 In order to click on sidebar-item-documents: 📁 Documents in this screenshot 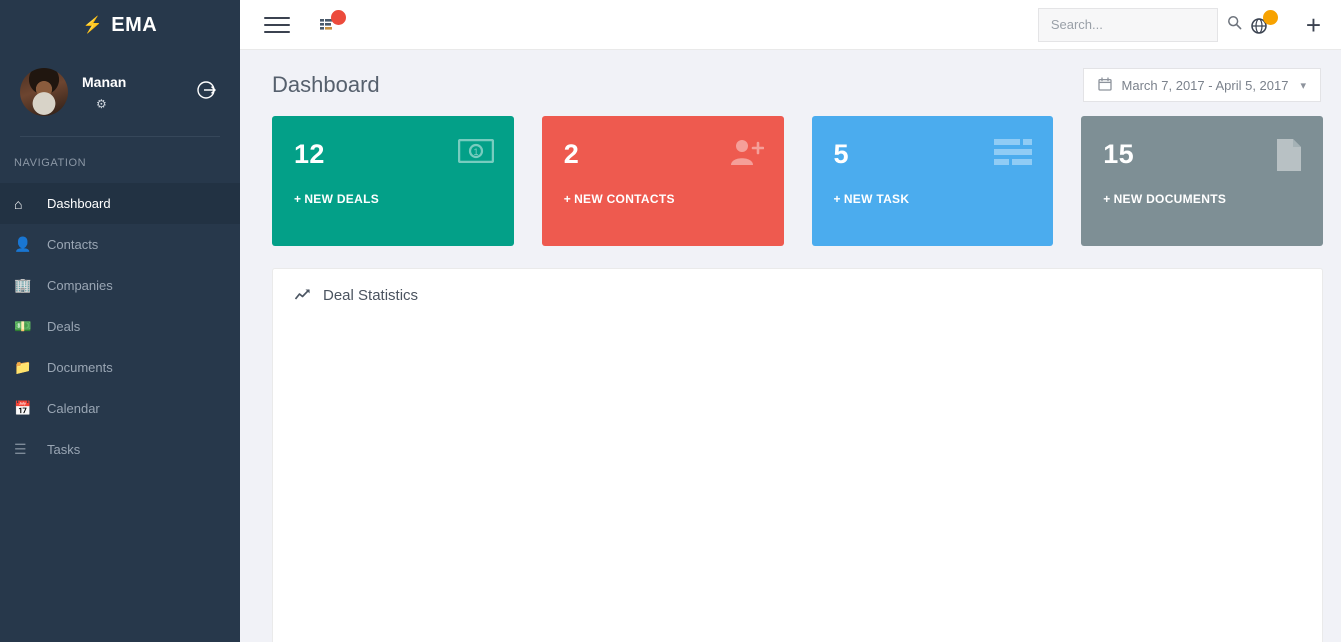, I will do `click(120, 367)`.